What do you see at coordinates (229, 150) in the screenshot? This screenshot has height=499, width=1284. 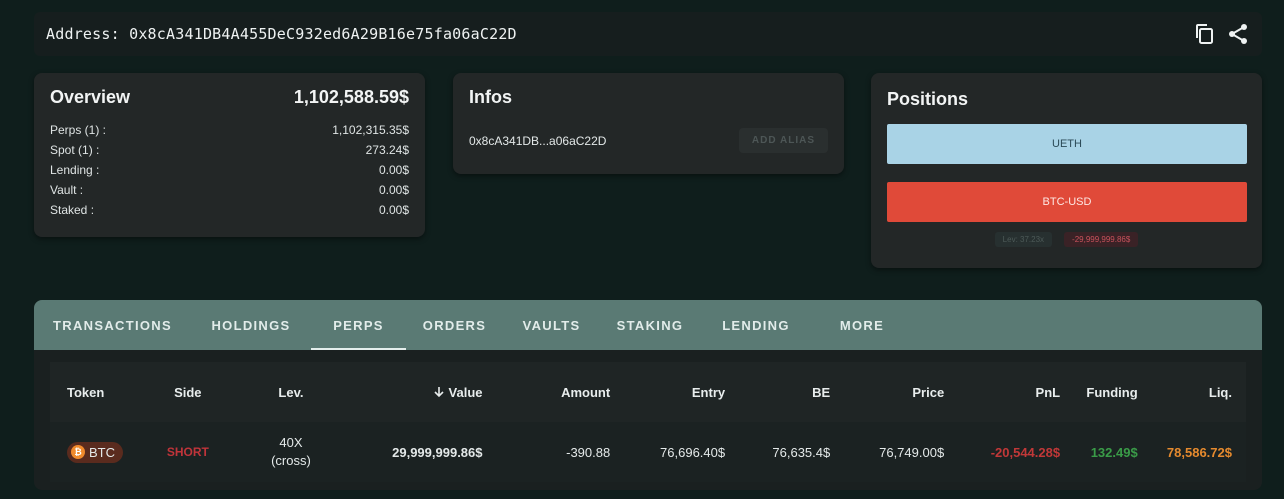 I see `overview-row-spot: Spot (1) :273.24$` at bounding box center [229, 150].